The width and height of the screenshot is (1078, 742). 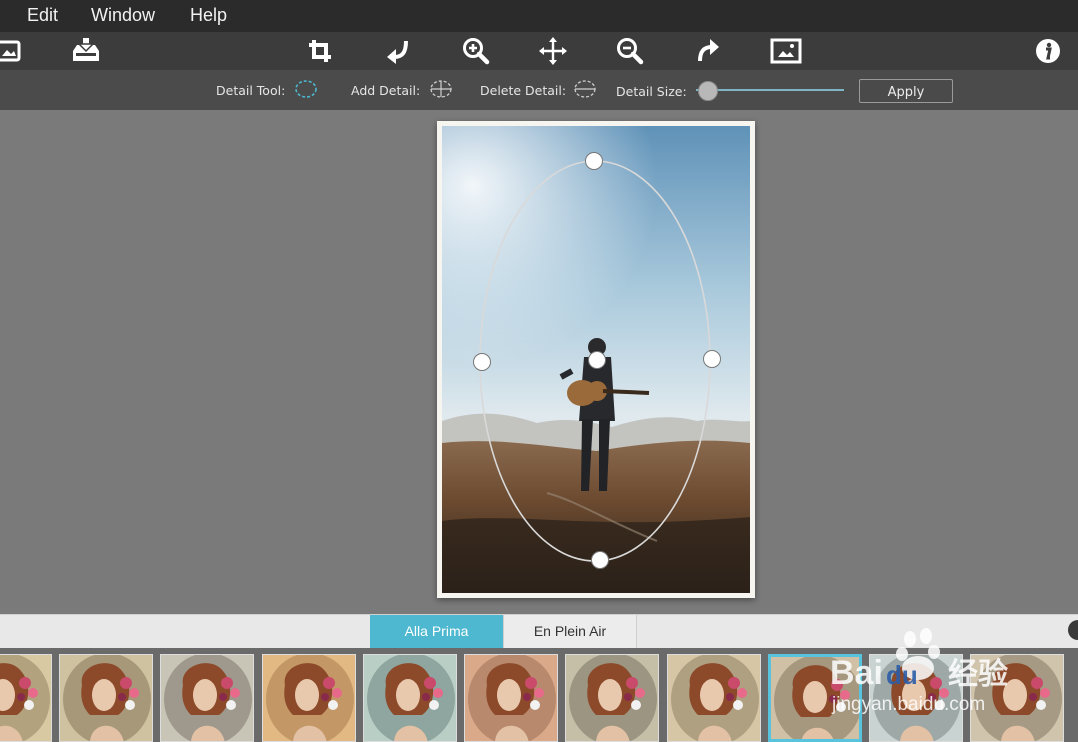 I want to click on add-detail-label: Add Detail:, so click(x=386, y=90).